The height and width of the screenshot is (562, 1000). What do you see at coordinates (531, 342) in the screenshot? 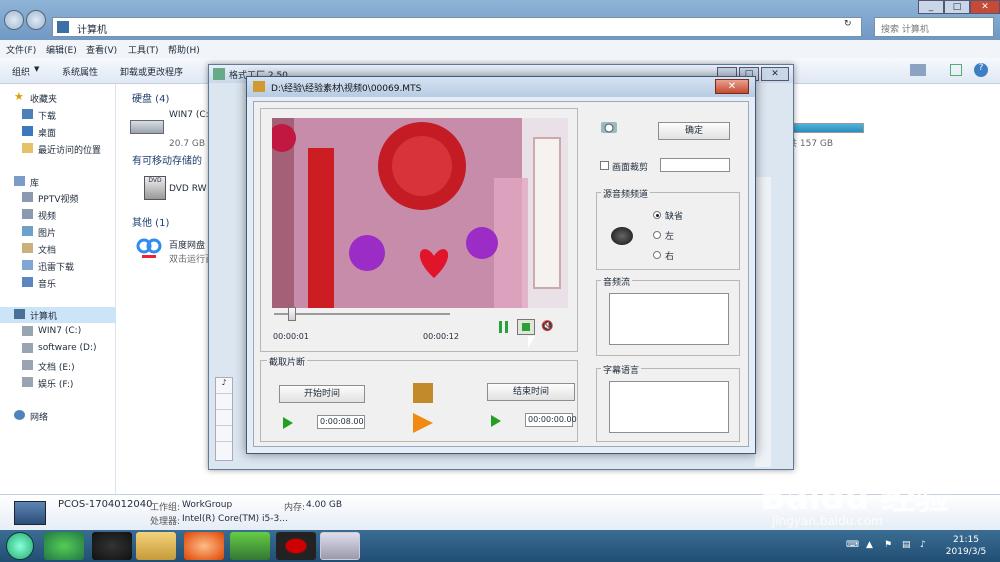
I see `mouse-cursor-icon` at bounding box center [531, 342].